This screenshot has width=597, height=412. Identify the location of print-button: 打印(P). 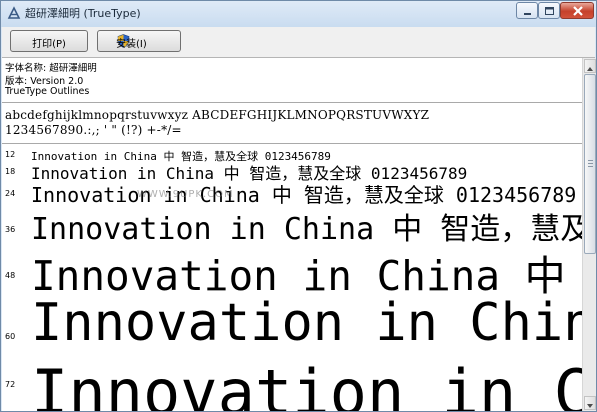
(49, 41).